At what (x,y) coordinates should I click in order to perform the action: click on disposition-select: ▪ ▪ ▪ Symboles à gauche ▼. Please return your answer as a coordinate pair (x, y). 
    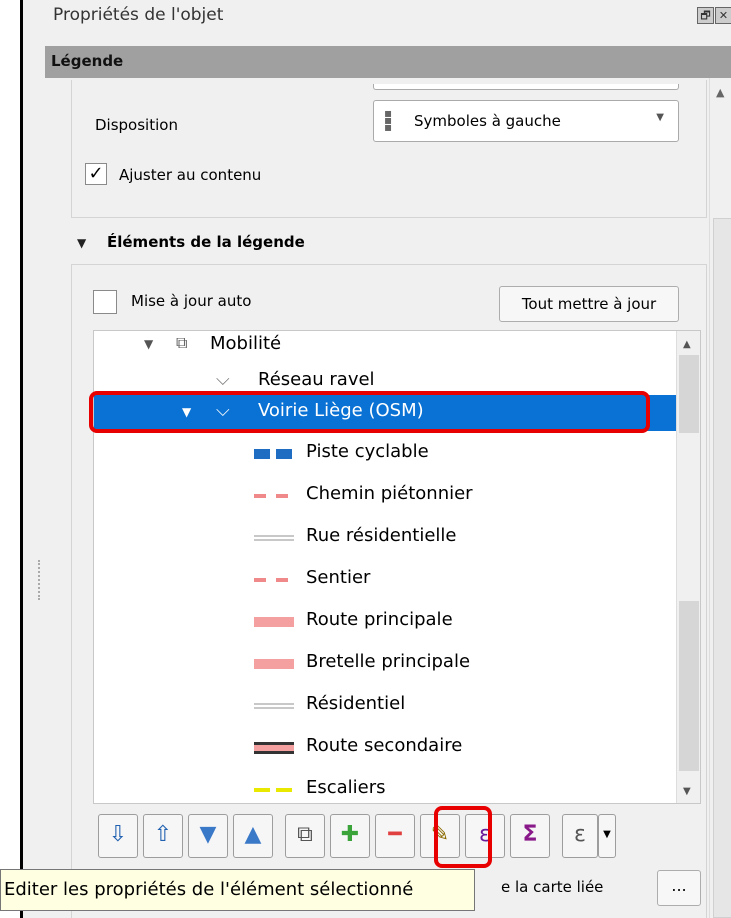
    Looking at the image, I should click on (526, 121).